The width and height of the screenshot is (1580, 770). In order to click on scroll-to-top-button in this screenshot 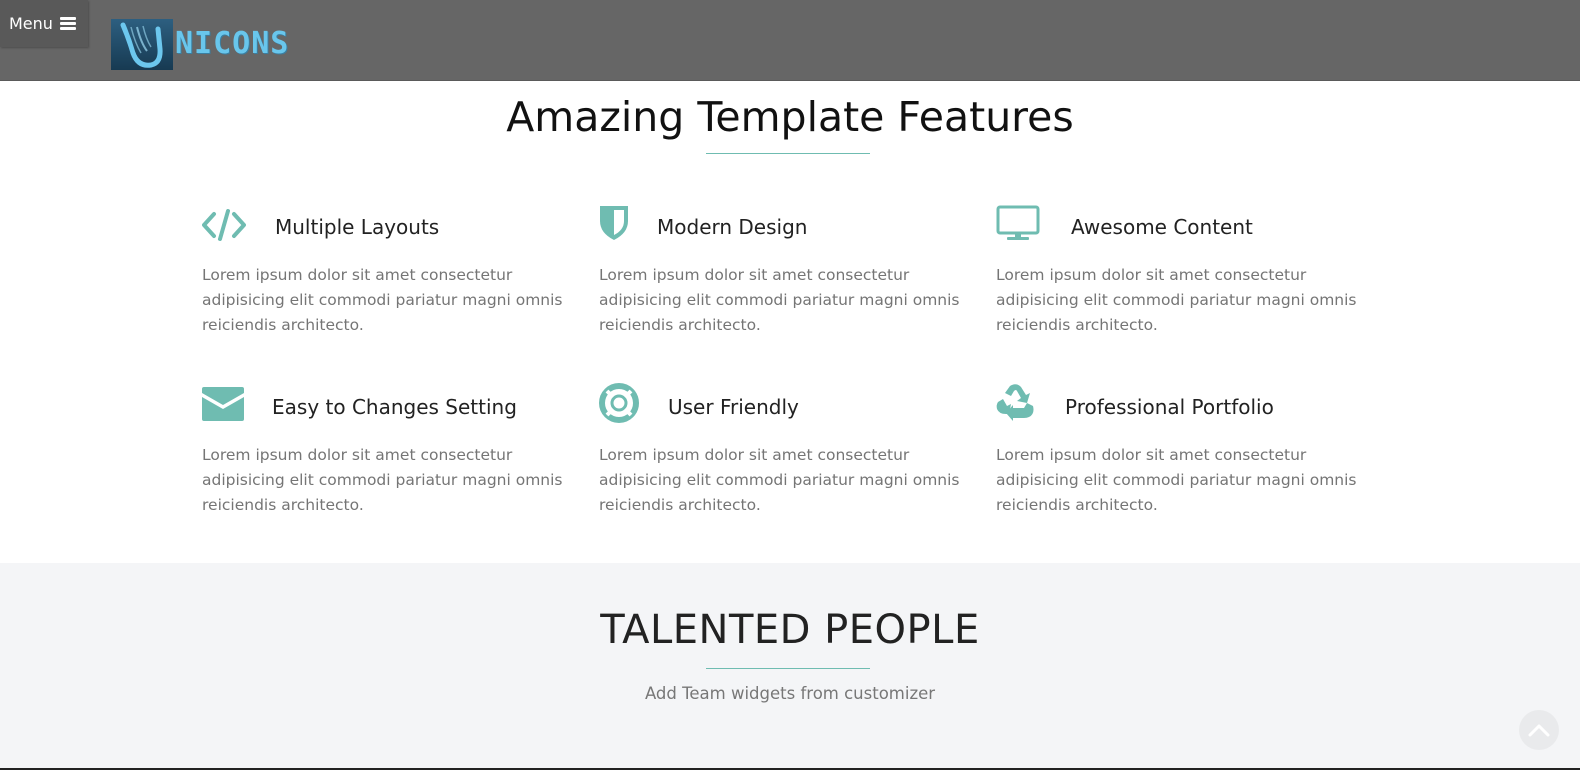, I will do `click(1539, 730)`.